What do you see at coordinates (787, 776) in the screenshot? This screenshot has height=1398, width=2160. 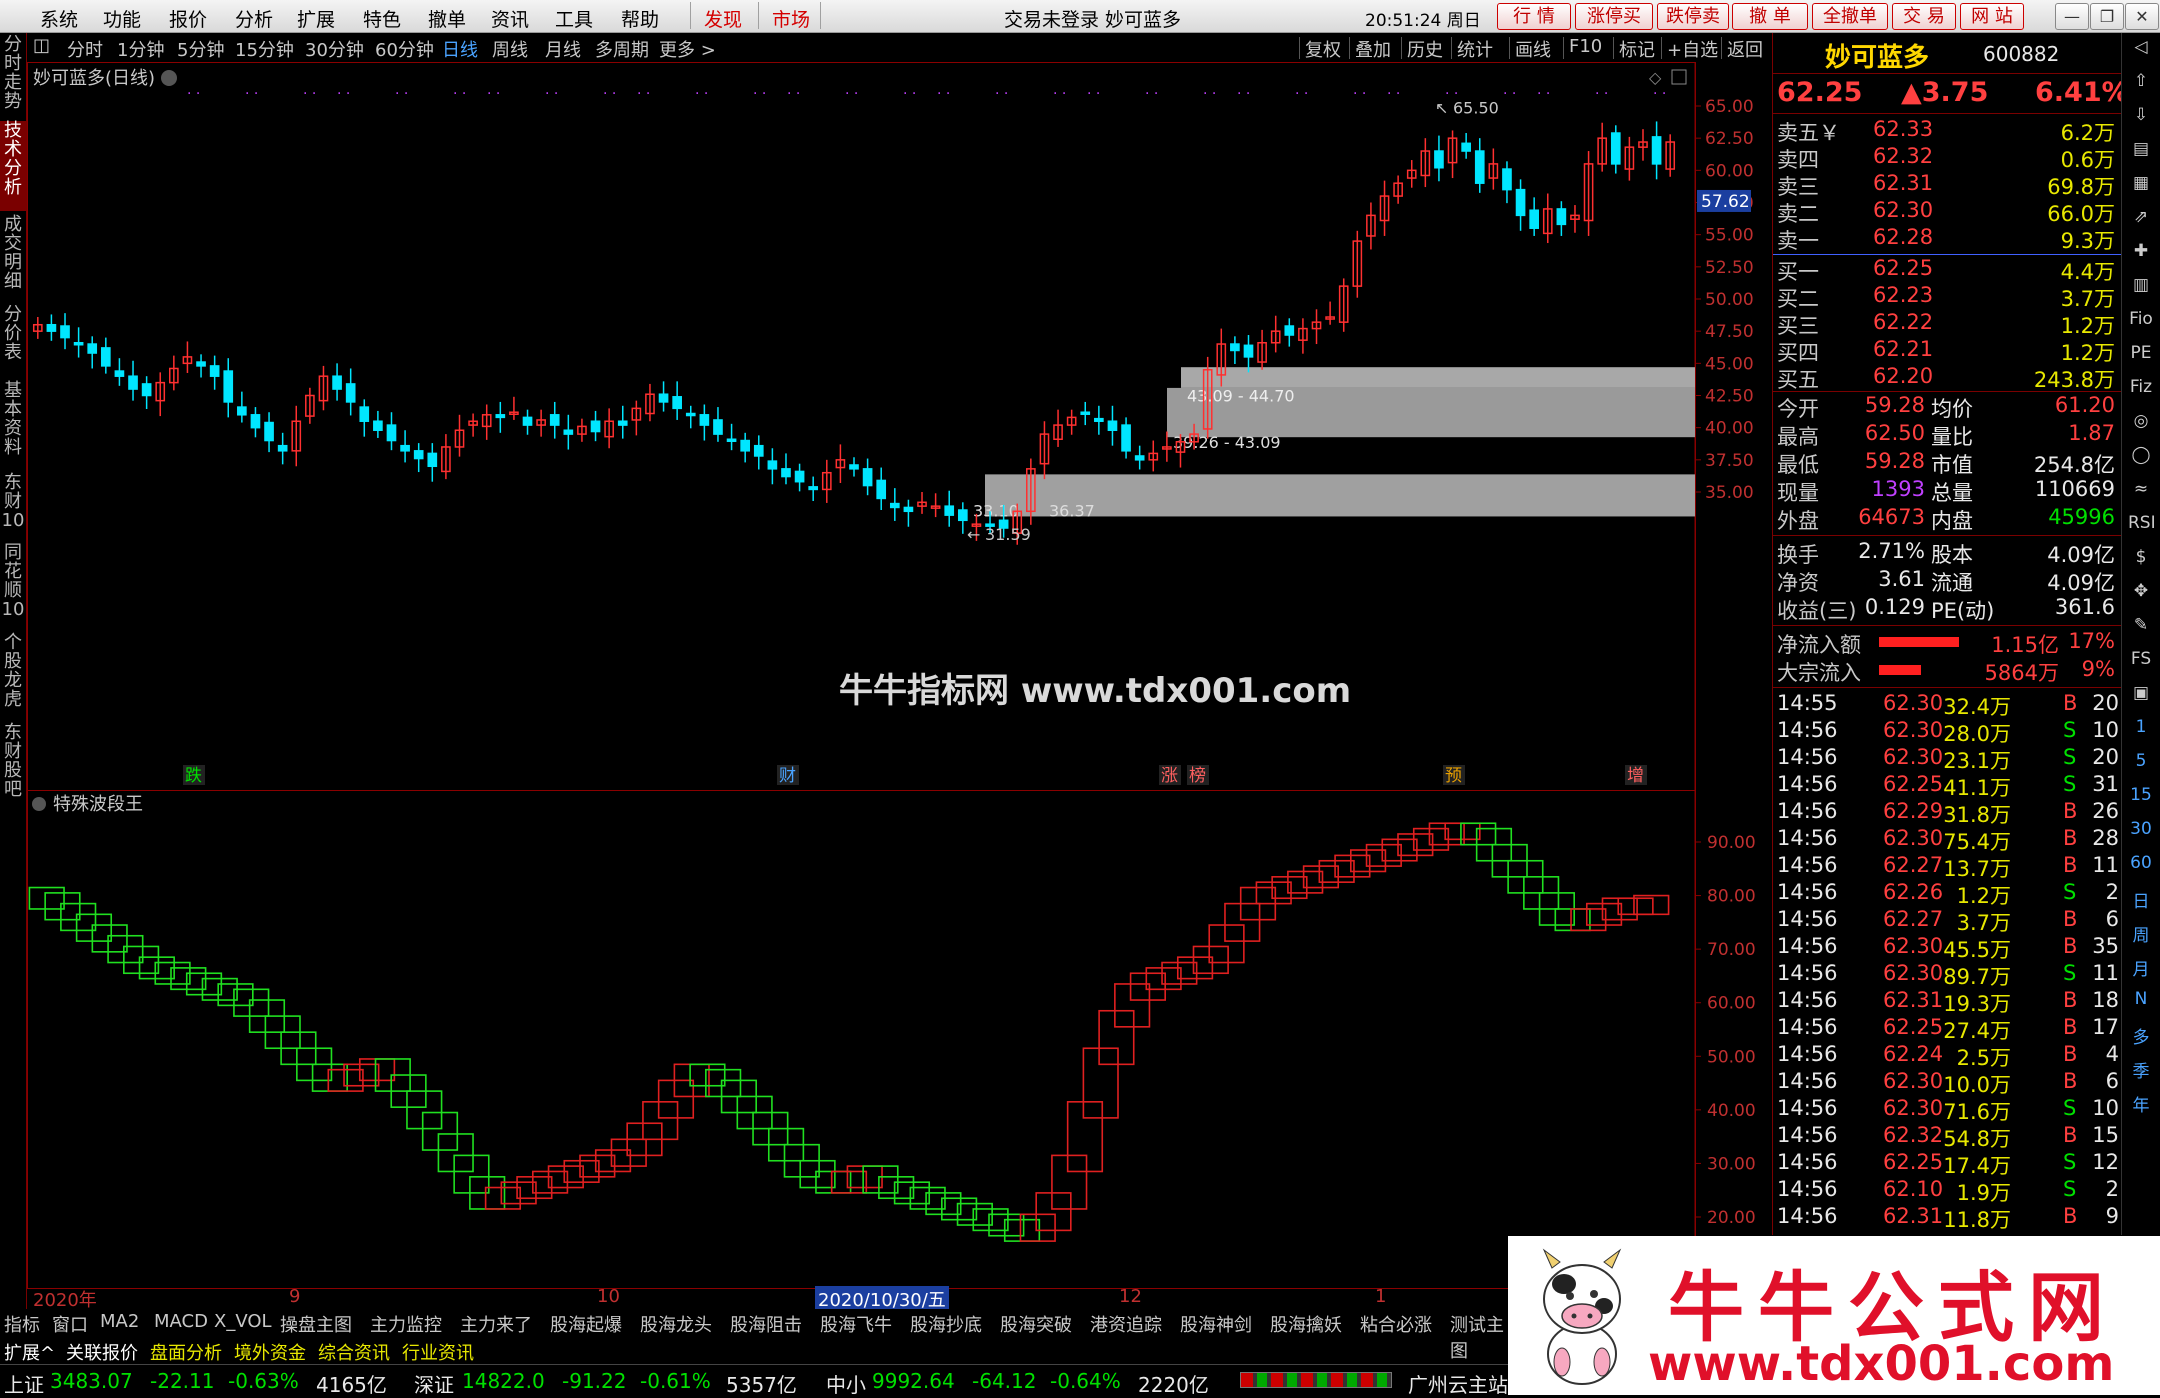 I see `event-mark: 财` at bounding box center [787, 776].